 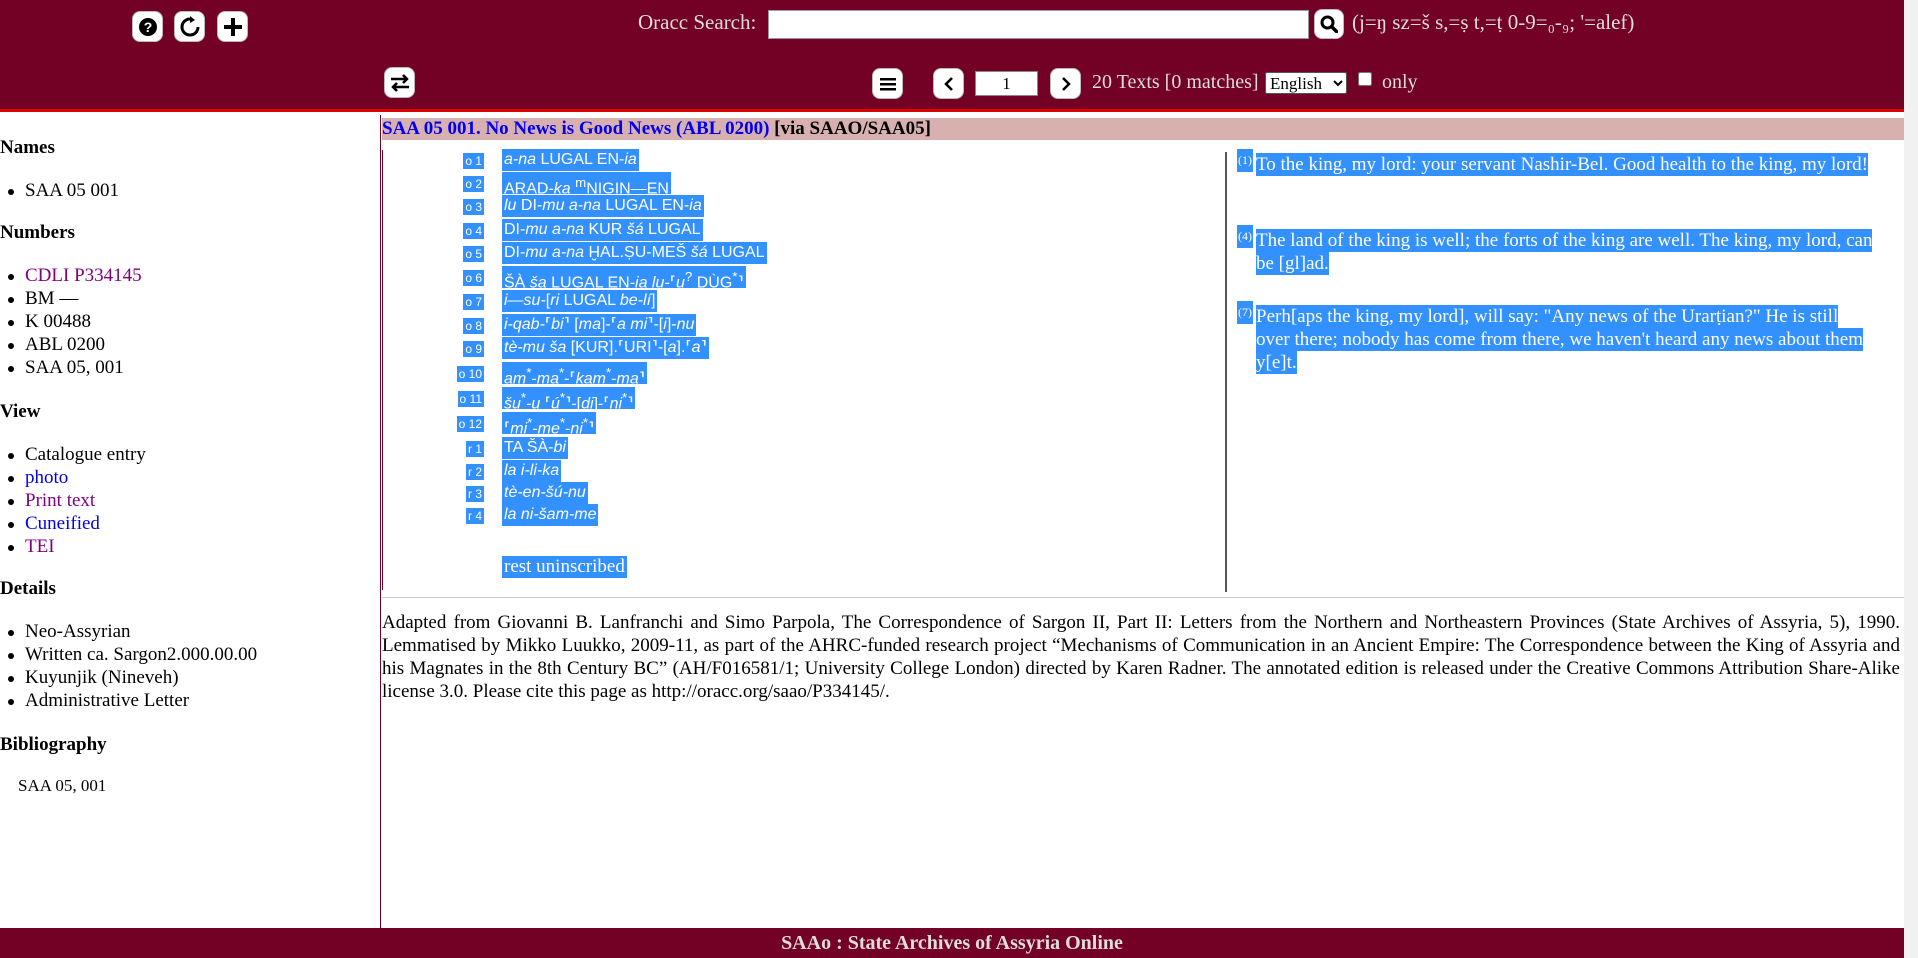 What do you see at coordinates (53, 744) in the screenshot?
I see `bibliography-heading: Bibliography` at bounding box center [53, 744].